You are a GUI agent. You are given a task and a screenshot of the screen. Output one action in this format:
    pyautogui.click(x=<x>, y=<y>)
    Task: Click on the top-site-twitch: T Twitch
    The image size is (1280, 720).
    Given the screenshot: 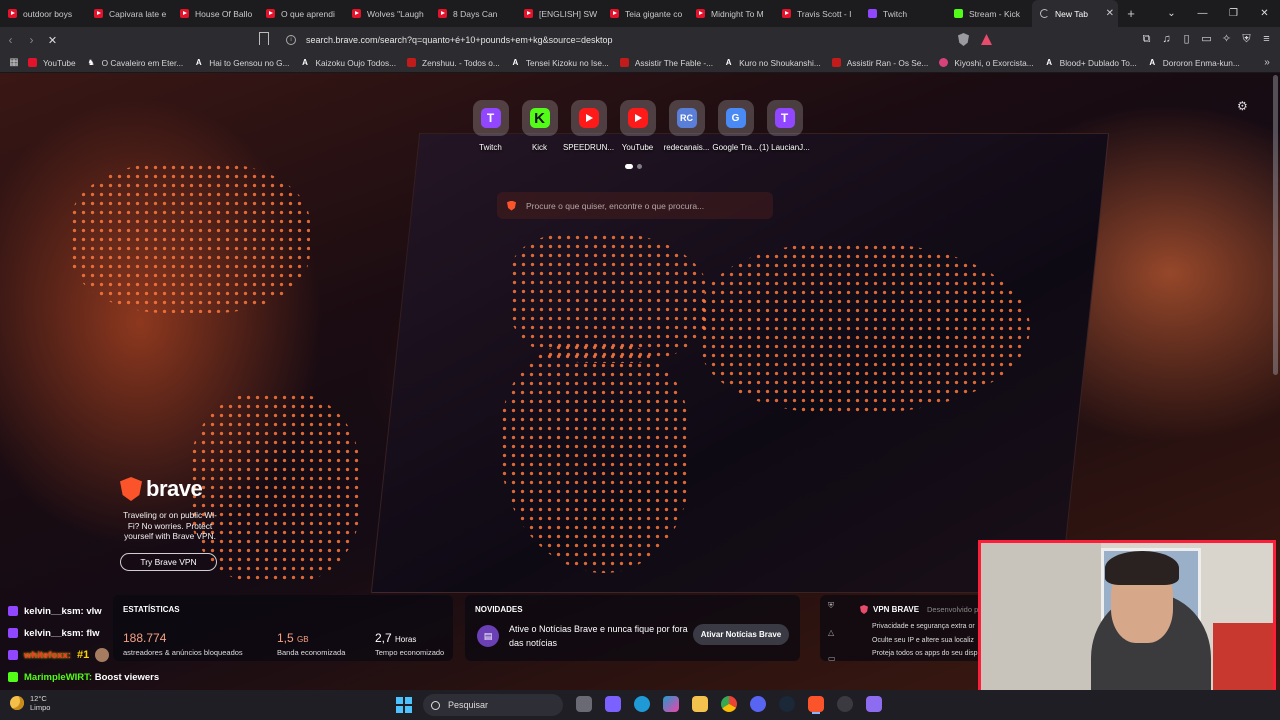 What is the action you would take?
    pyautogui.click(x=490, y=126)
    